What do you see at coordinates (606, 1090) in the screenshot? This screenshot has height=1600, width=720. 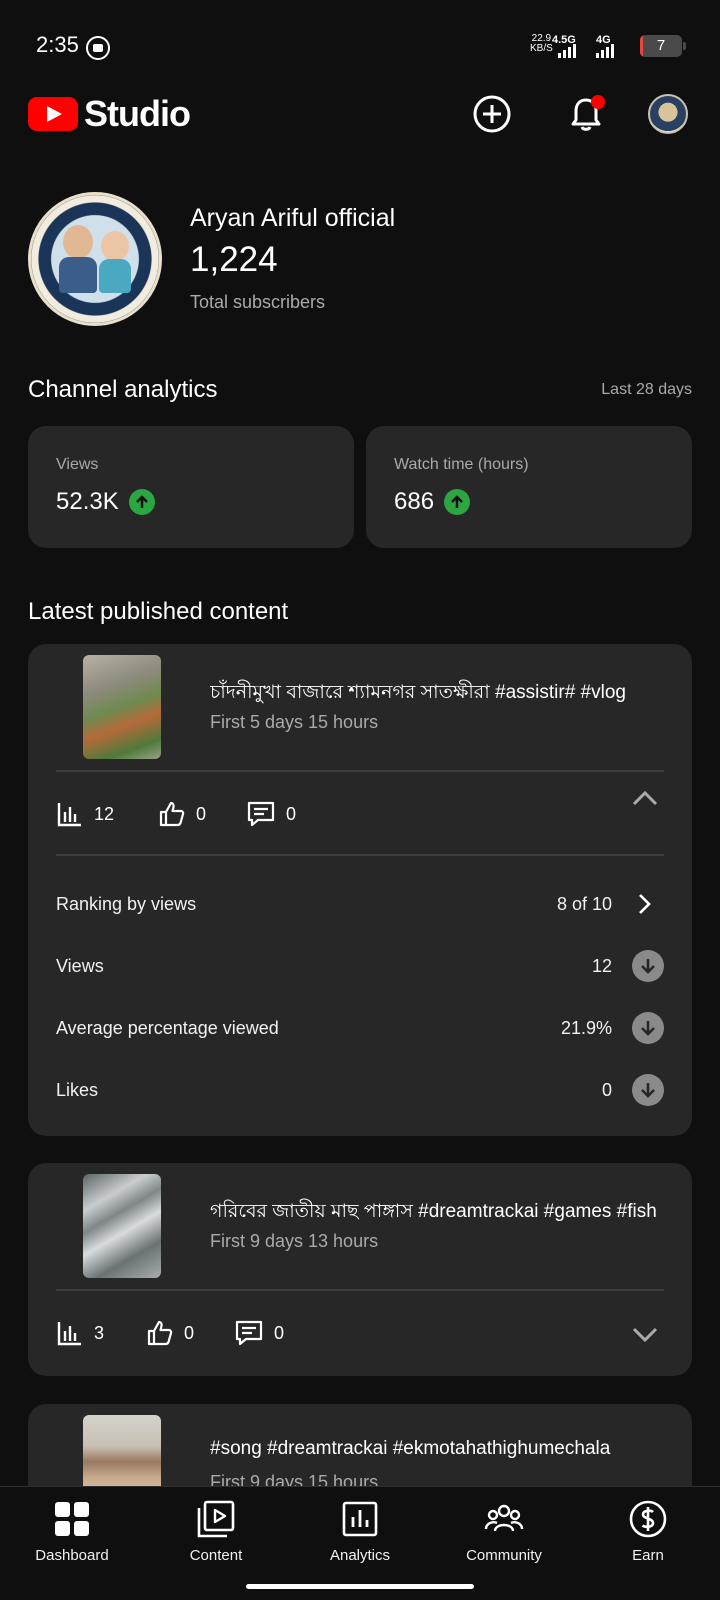 I see `detail-likes-value: 0` at bounding box center [606, 1090].